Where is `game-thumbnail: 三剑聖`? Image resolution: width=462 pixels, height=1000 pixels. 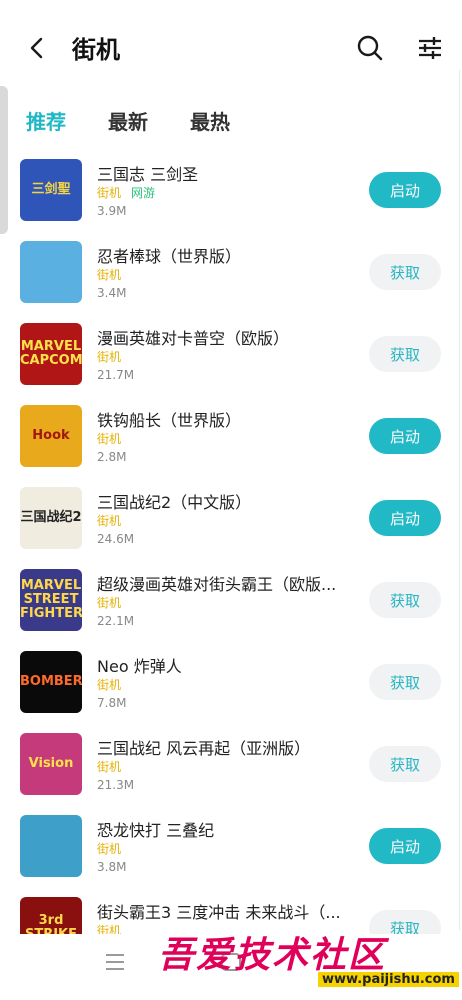
game-thumbnail: 三剑聖 is located at coordinates (51, 190).